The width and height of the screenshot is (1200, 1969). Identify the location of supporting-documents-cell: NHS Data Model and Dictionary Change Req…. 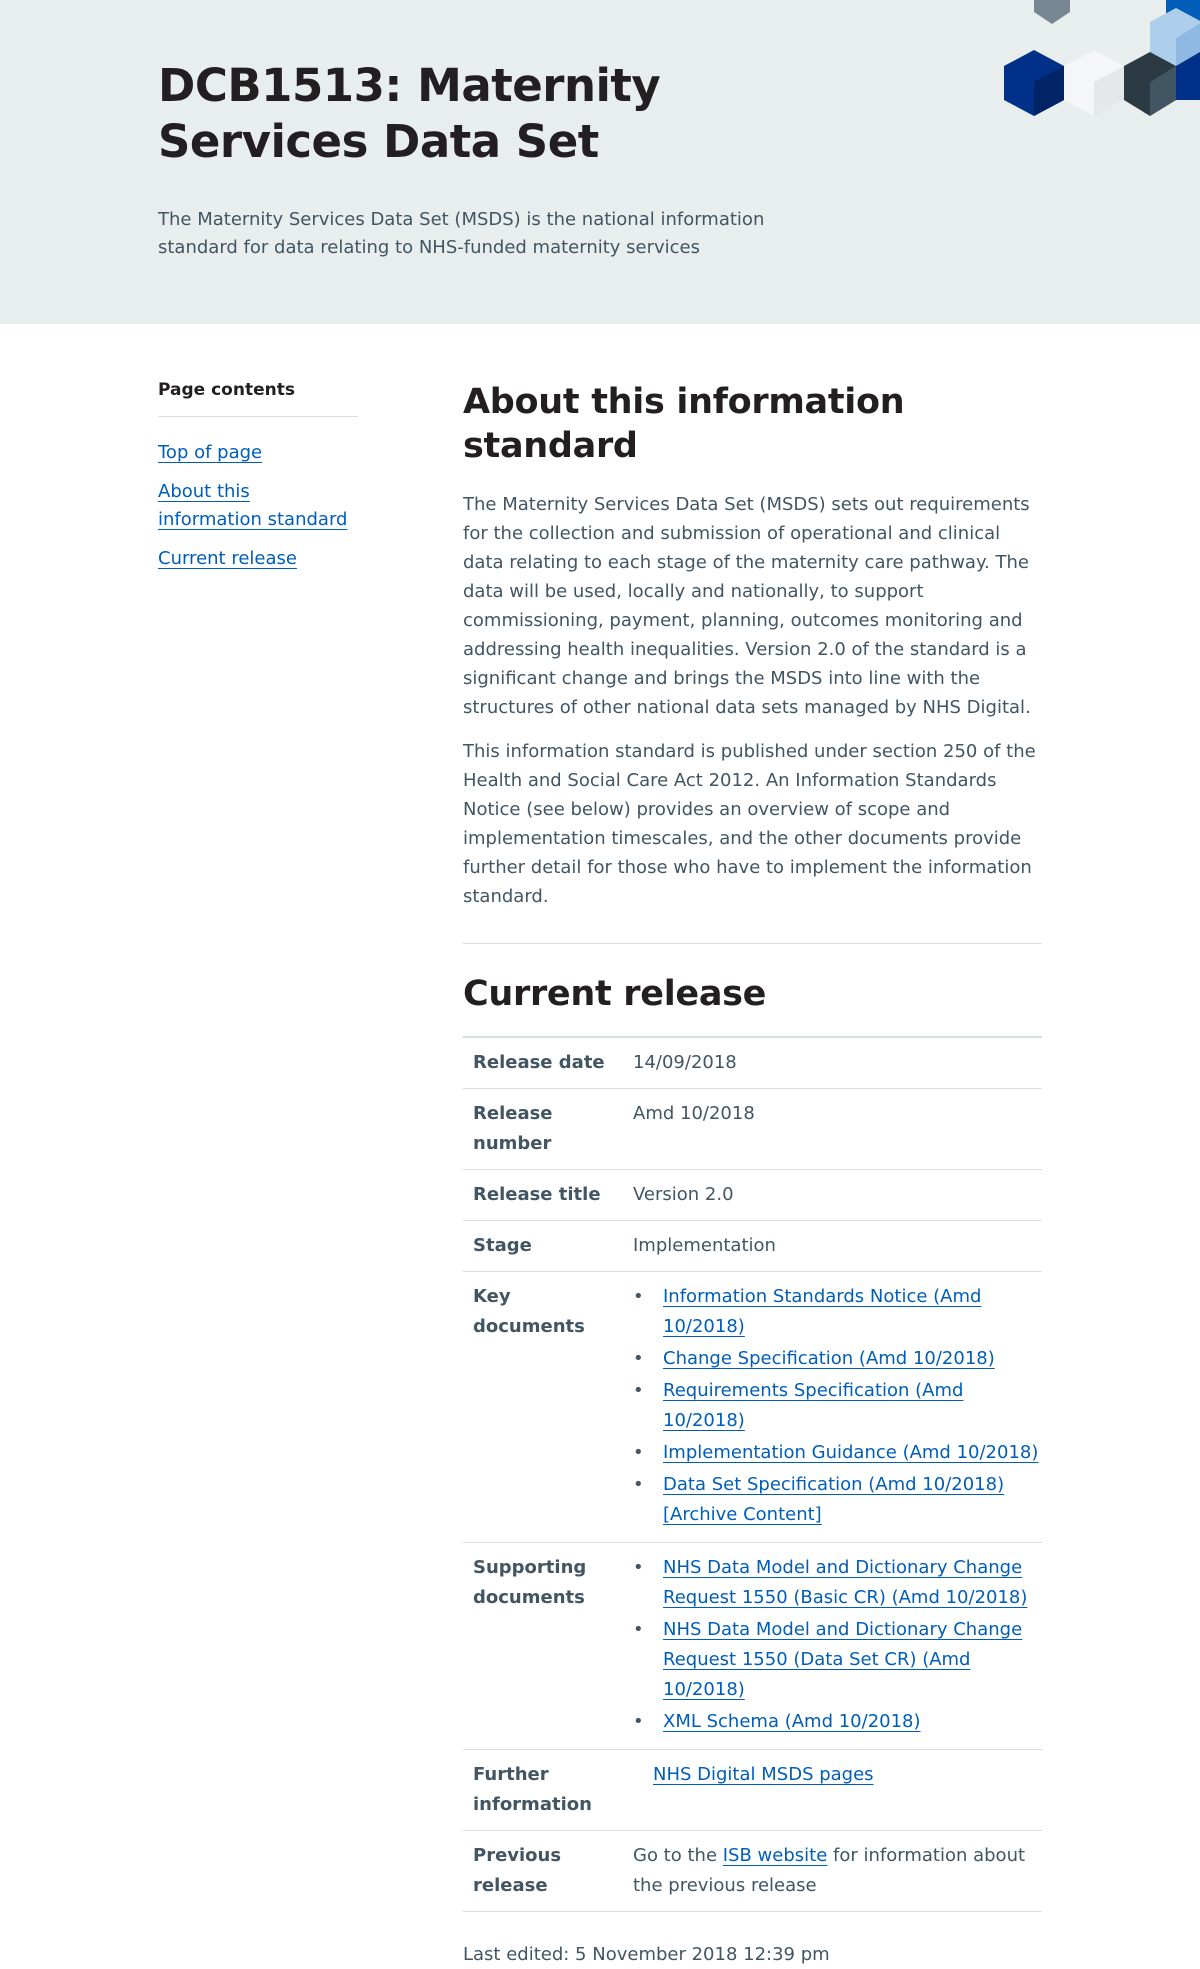
(832, 1646).